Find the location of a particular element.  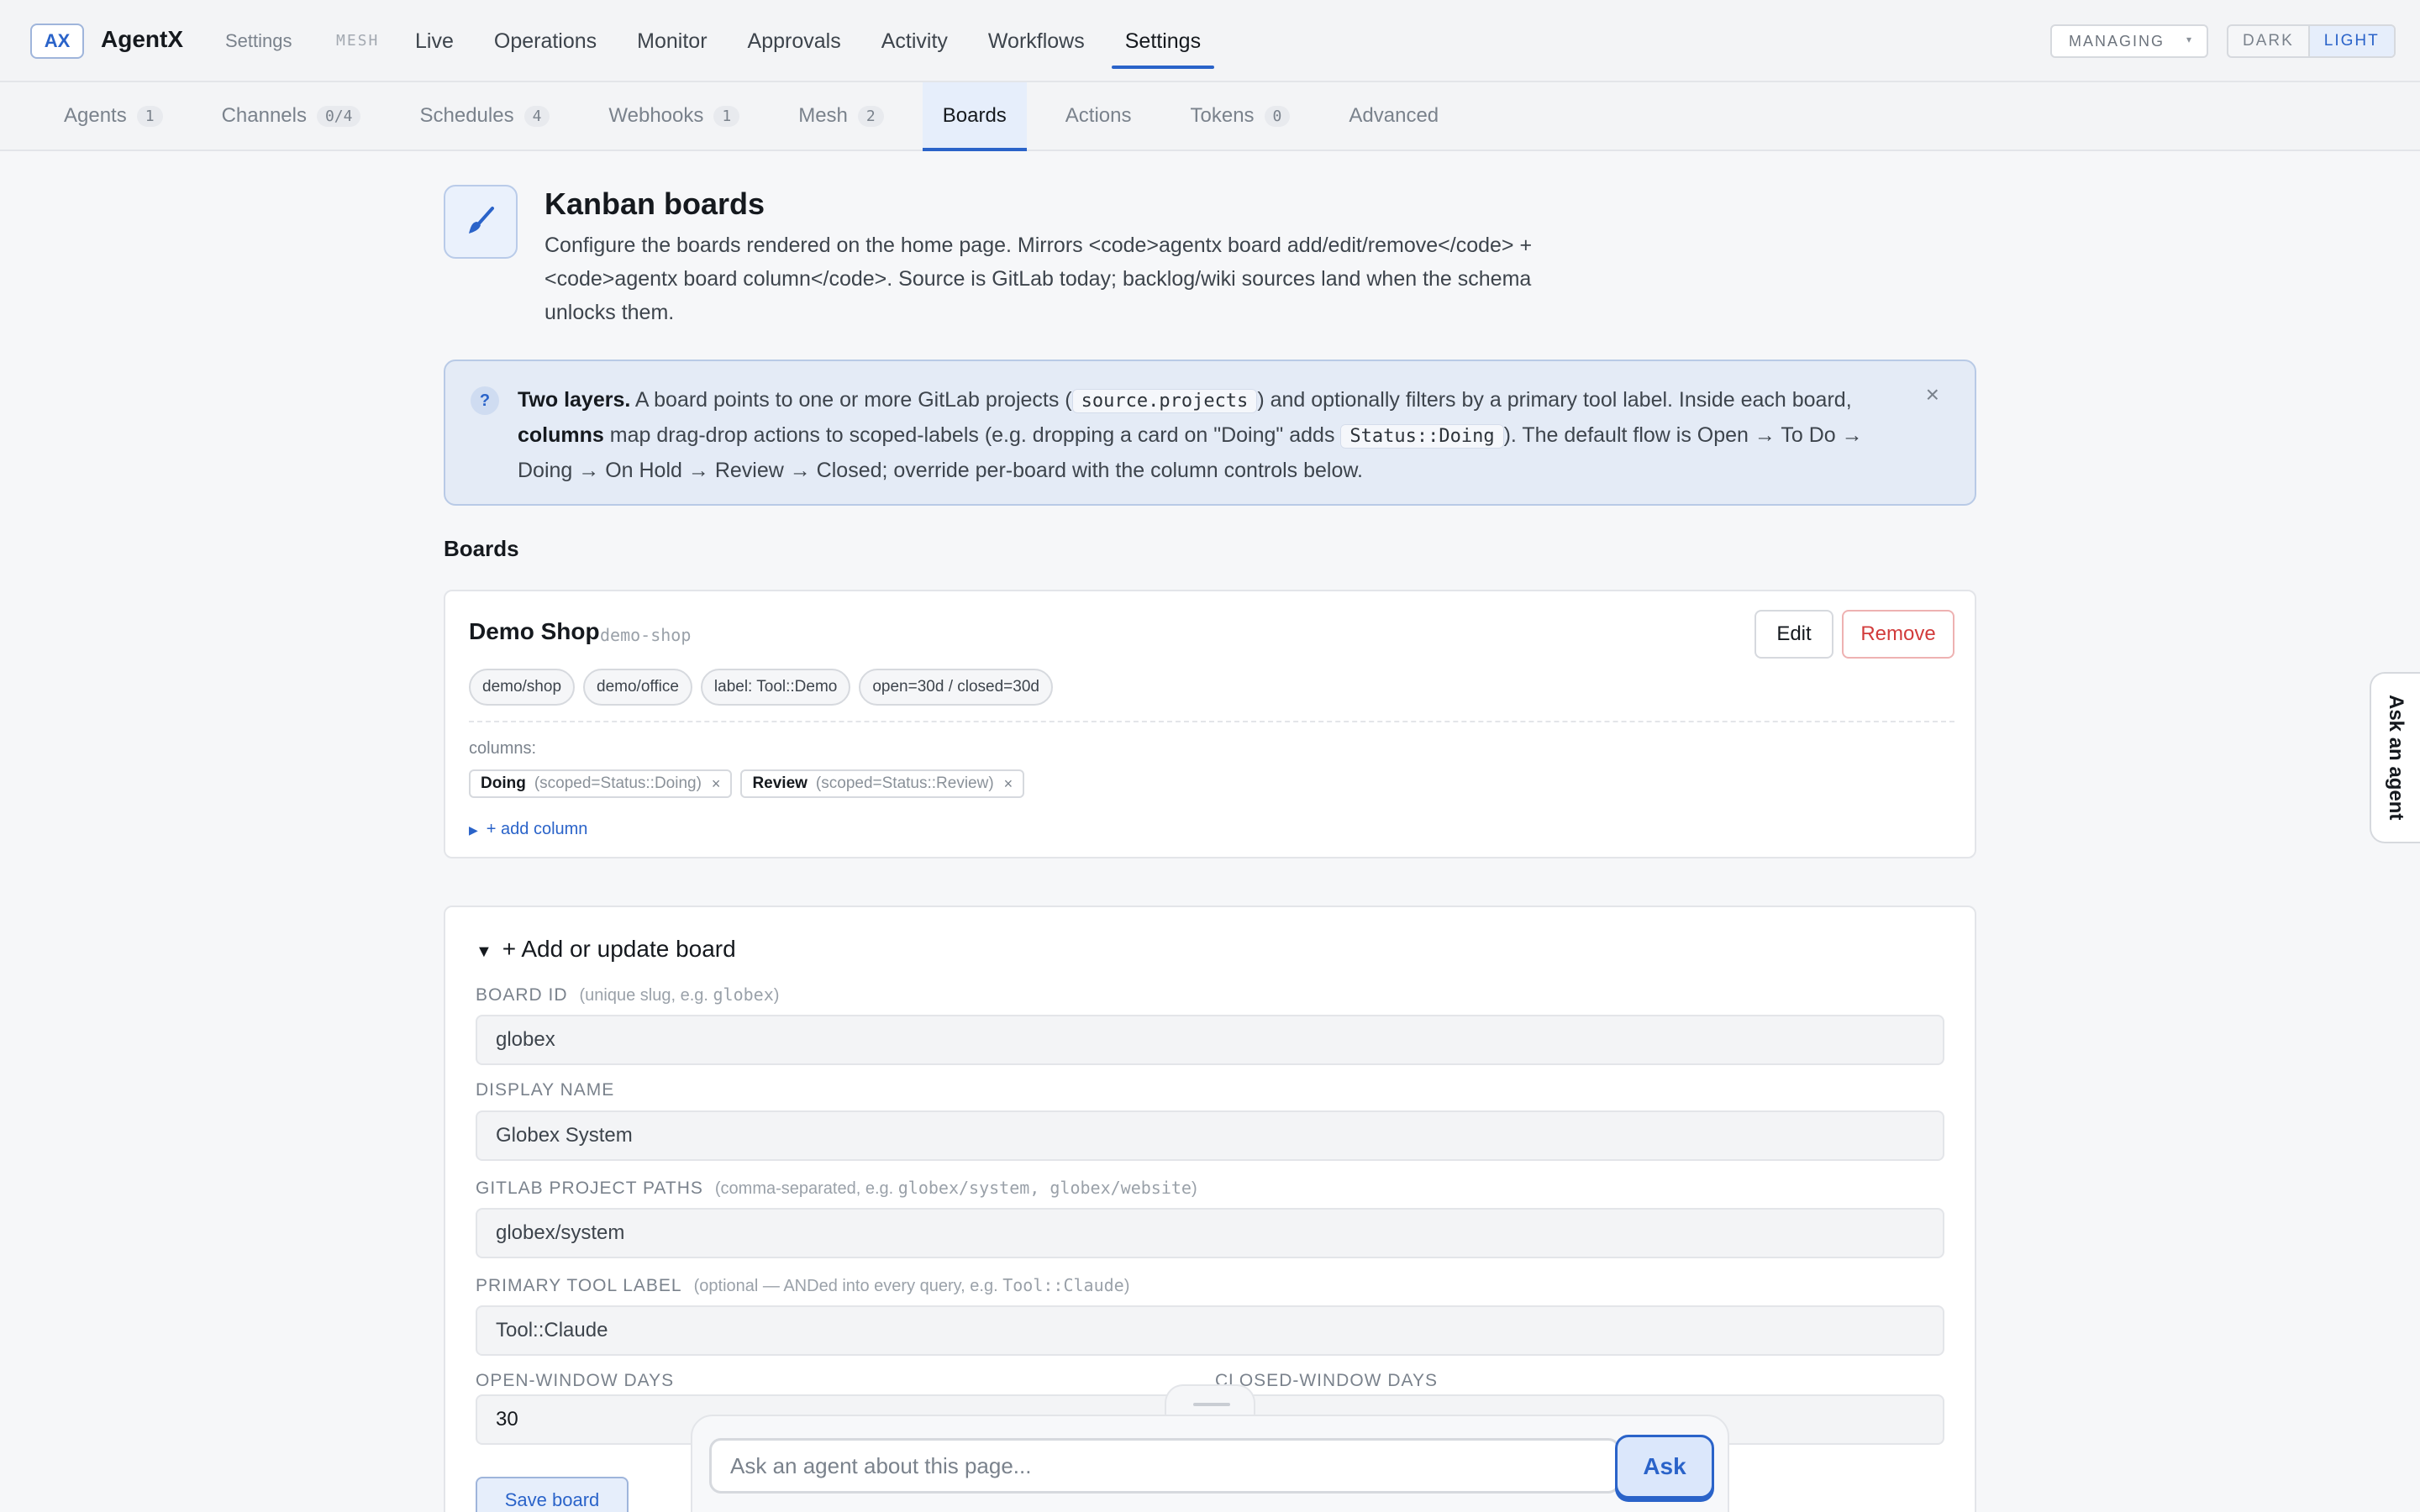

close-icon: × is located at coordinates (1932, 394).